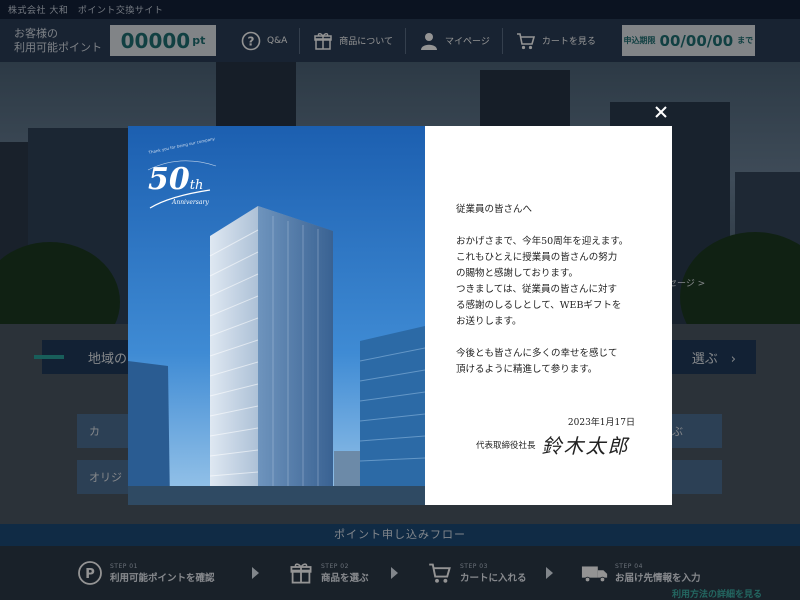  I want to click on close-icon, so click(661, 112).